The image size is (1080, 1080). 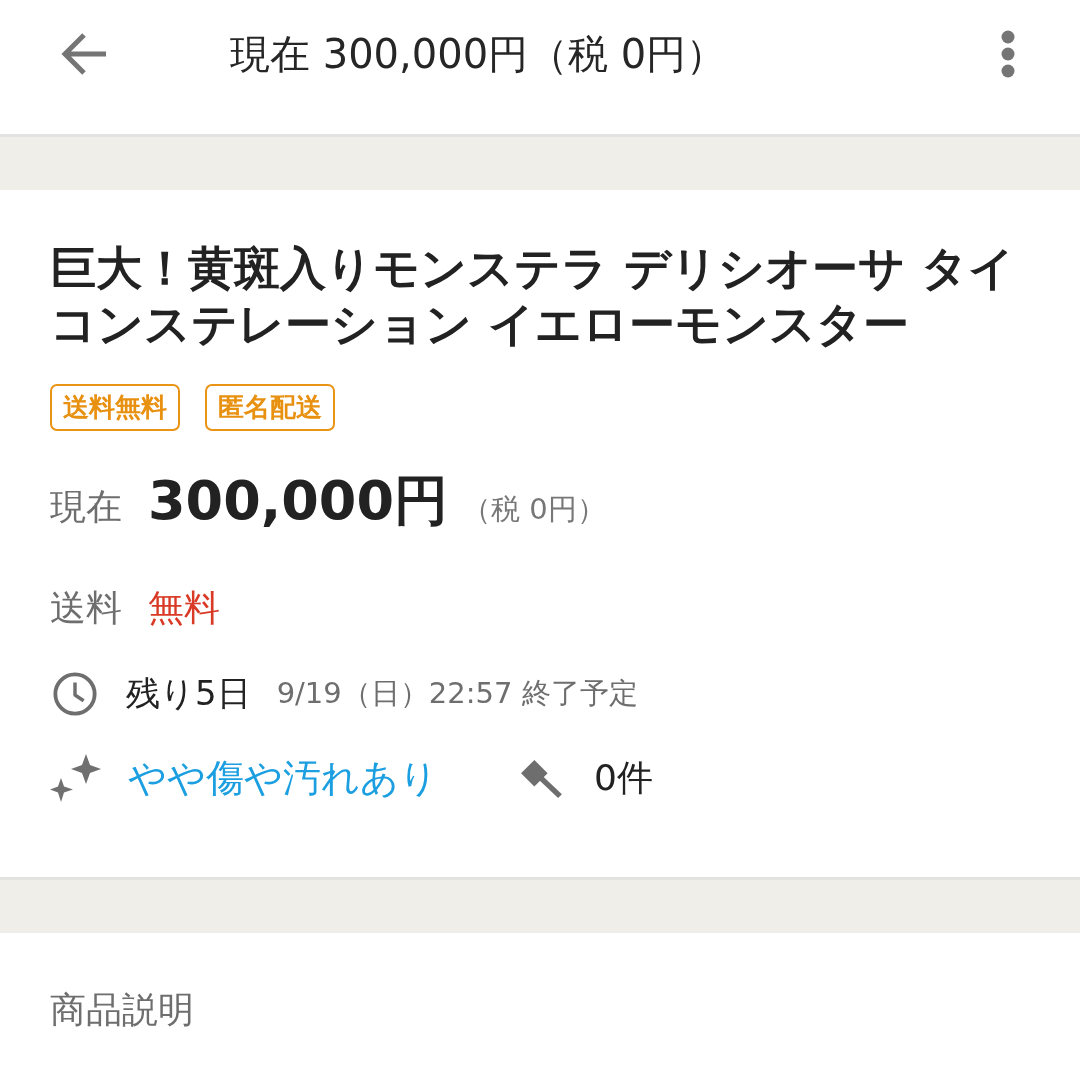 I want to click on back-arrow-icon, so click(x=84, y=54).